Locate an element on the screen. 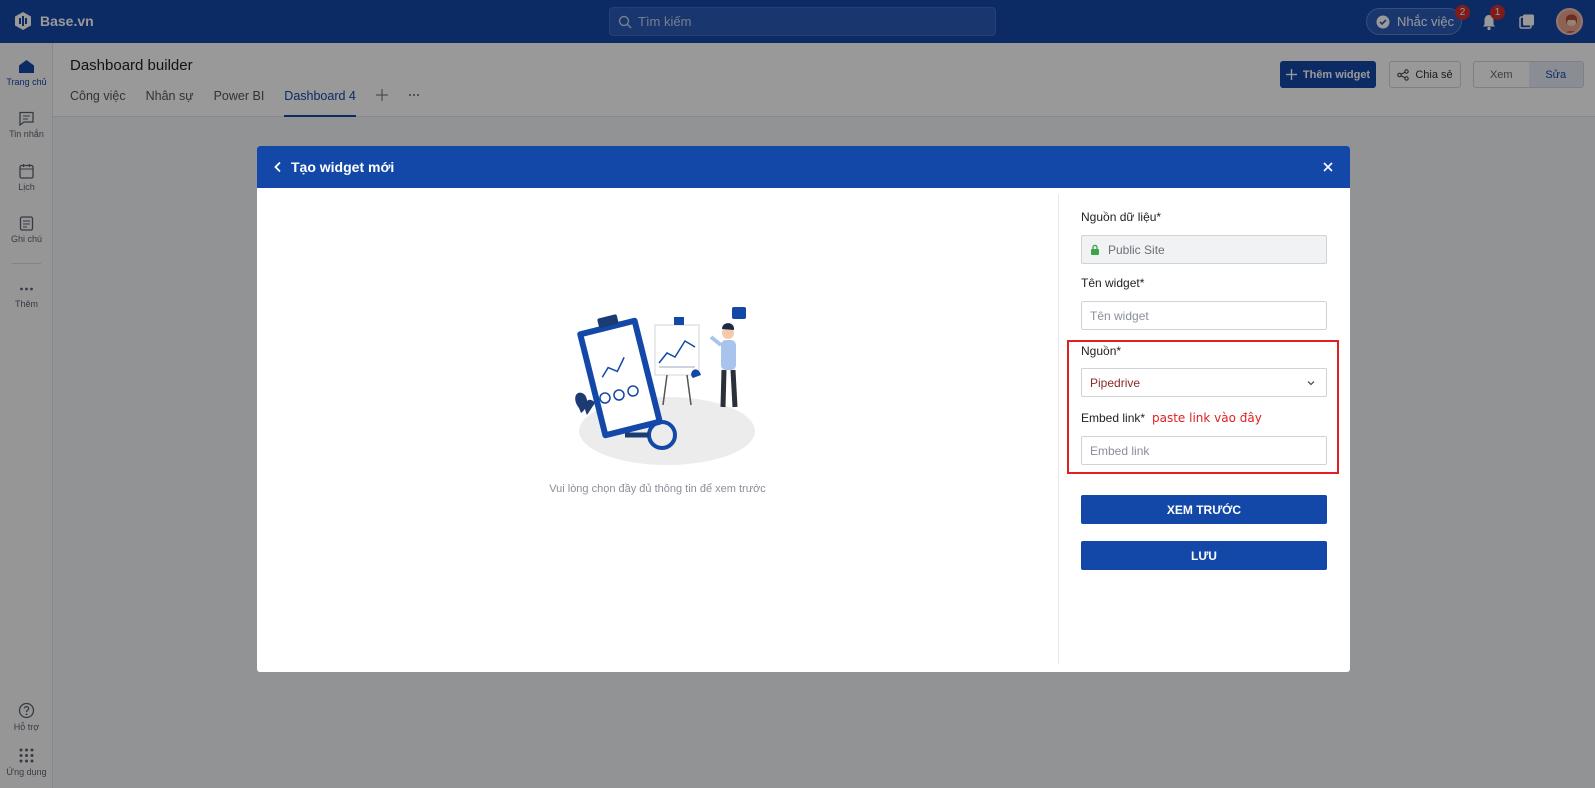  back-chevron-icon is located at coordinates (278, 167).